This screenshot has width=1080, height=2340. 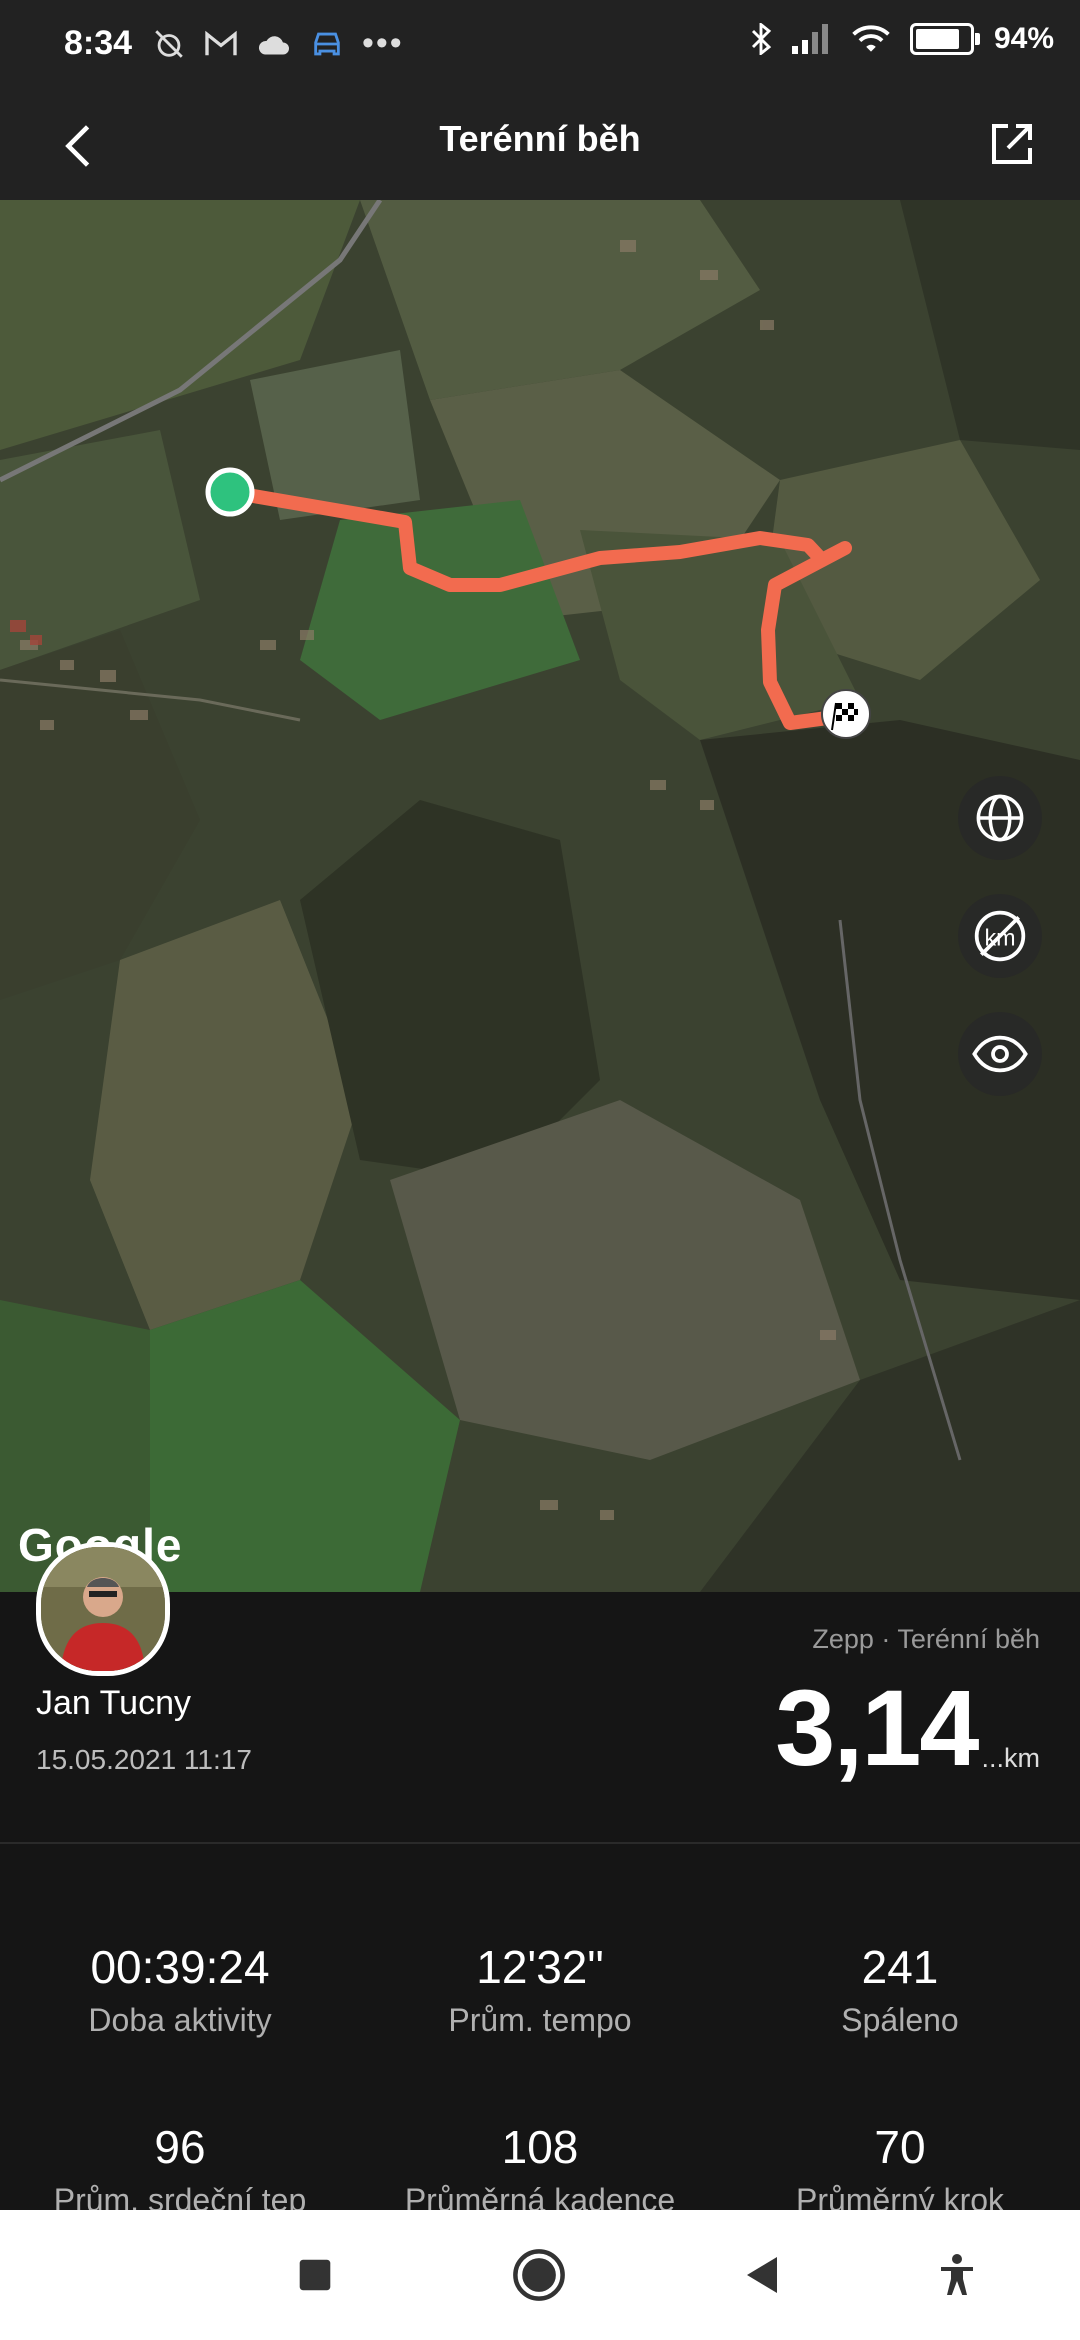 I want to click on accessibility-icon, so click(x=957, y=2274).